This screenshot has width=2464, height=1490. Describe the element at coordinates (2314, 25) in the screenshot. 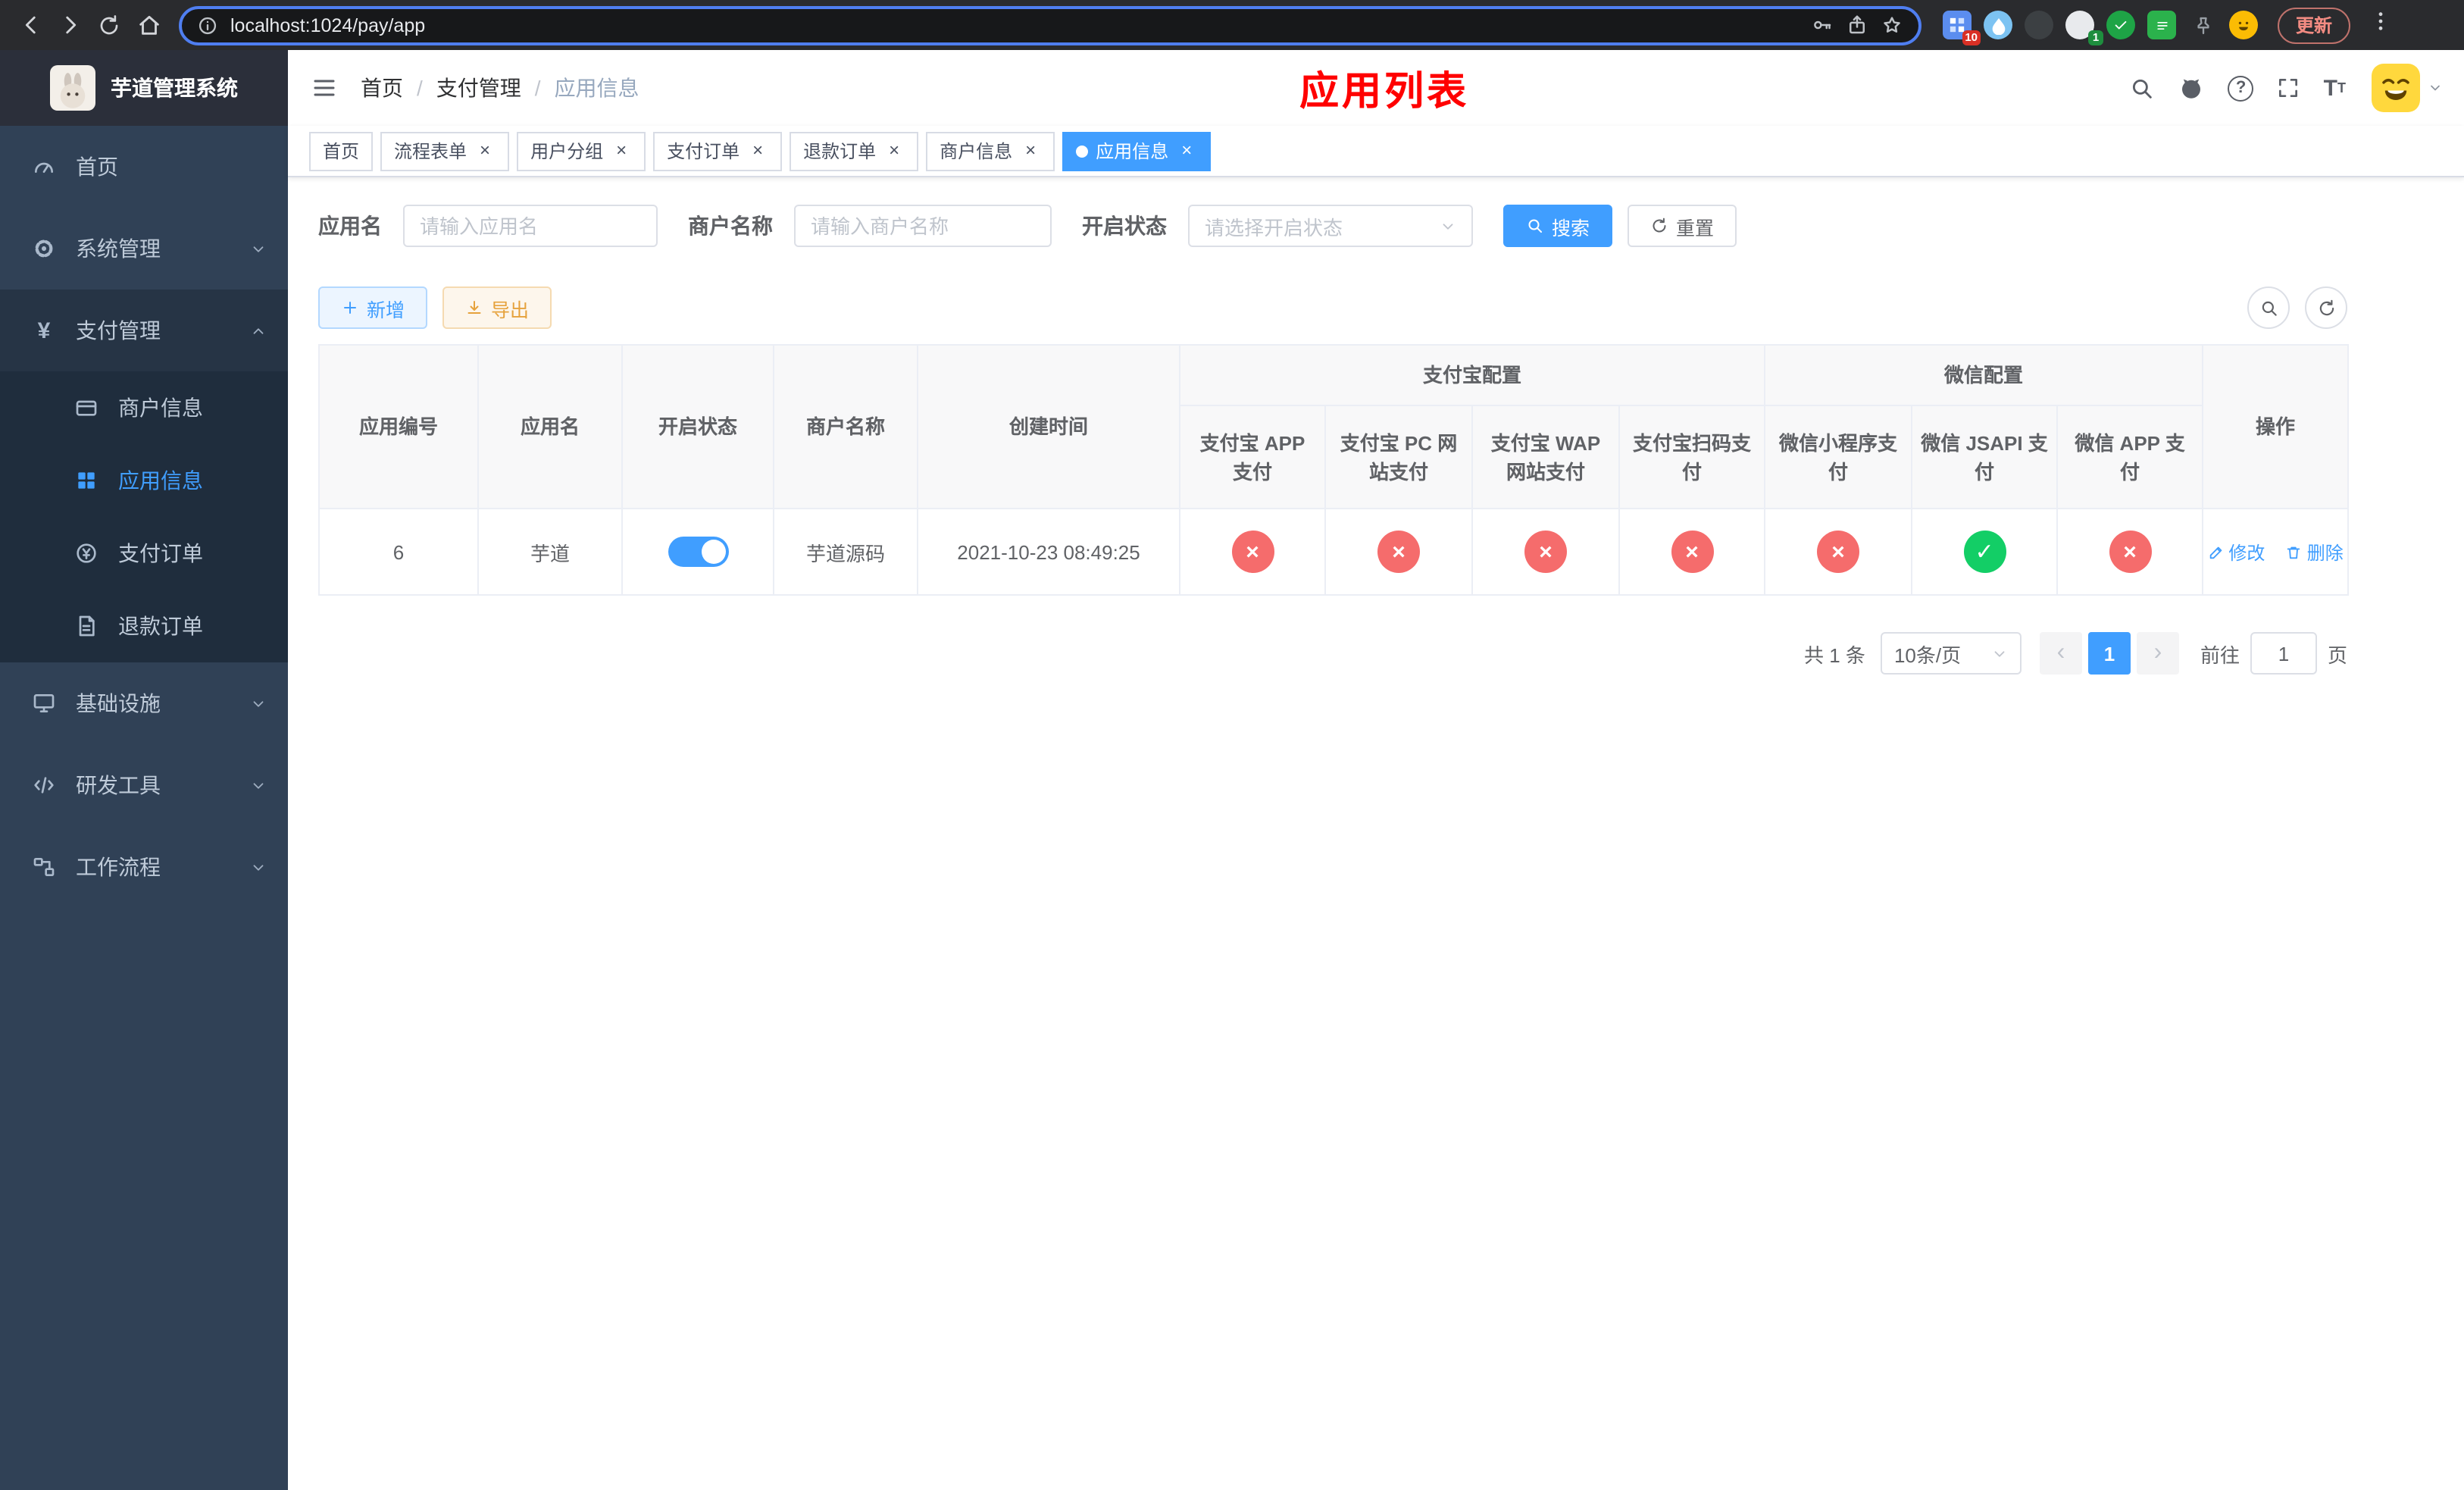

I see `browser-update-button: 更新` at that location.